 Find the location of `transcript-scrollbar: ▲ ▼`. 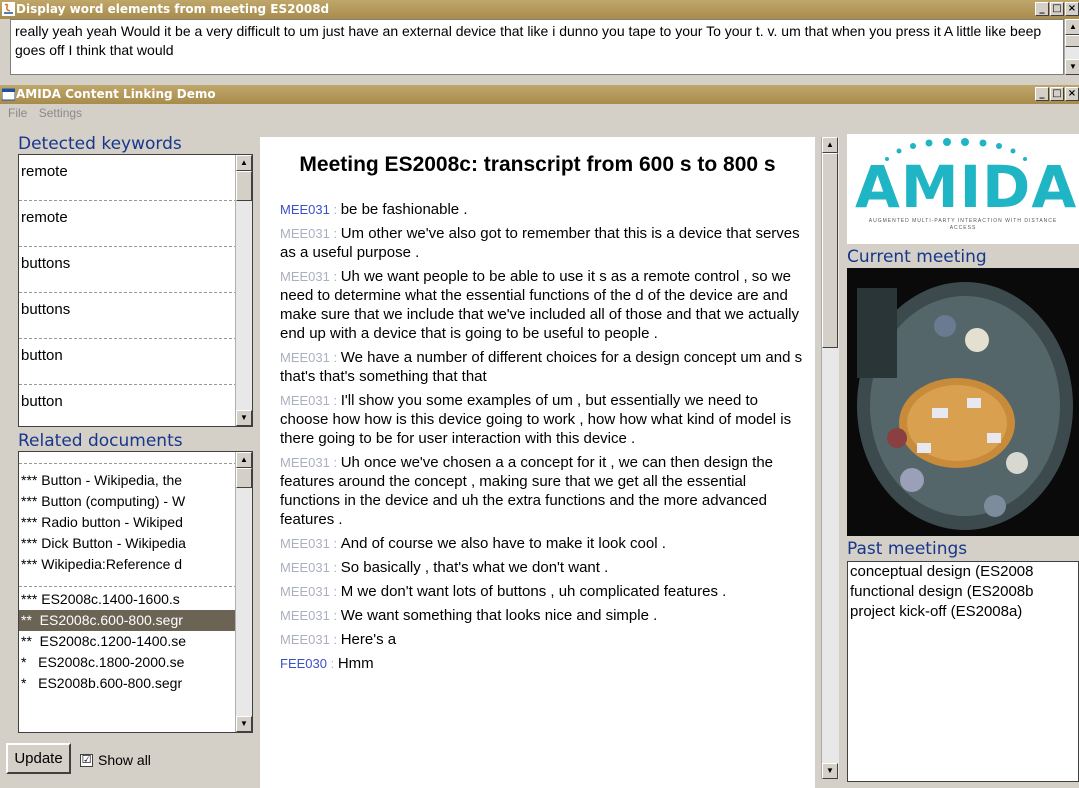

transcript-scrollbar: ▲ ▼ is located at coordinates (830, 458).